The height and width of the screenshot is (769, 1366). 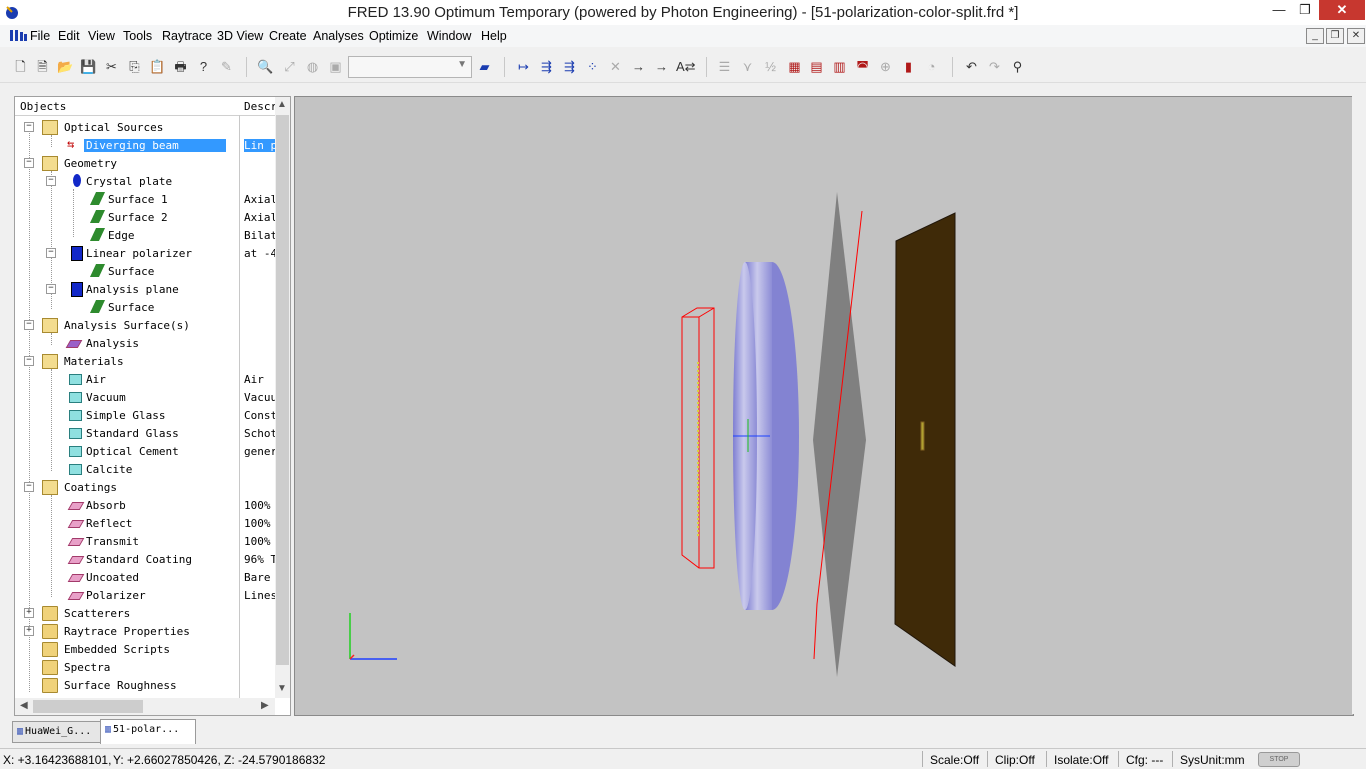 What do you see at coordinates (145, 289) in the screenshot?
I see `tree-node-analysis-plane: − Analysis plane` at bounding box center [145, 289].